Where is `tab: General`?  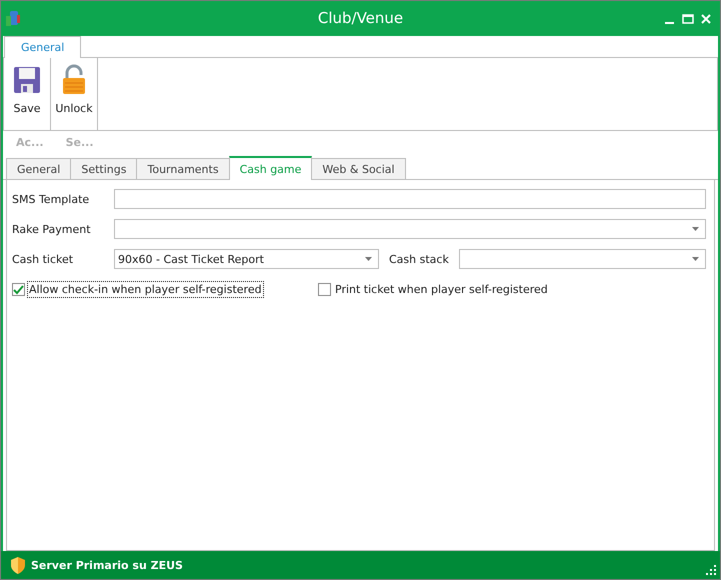 tab: General is located at coordinates (39, 168).